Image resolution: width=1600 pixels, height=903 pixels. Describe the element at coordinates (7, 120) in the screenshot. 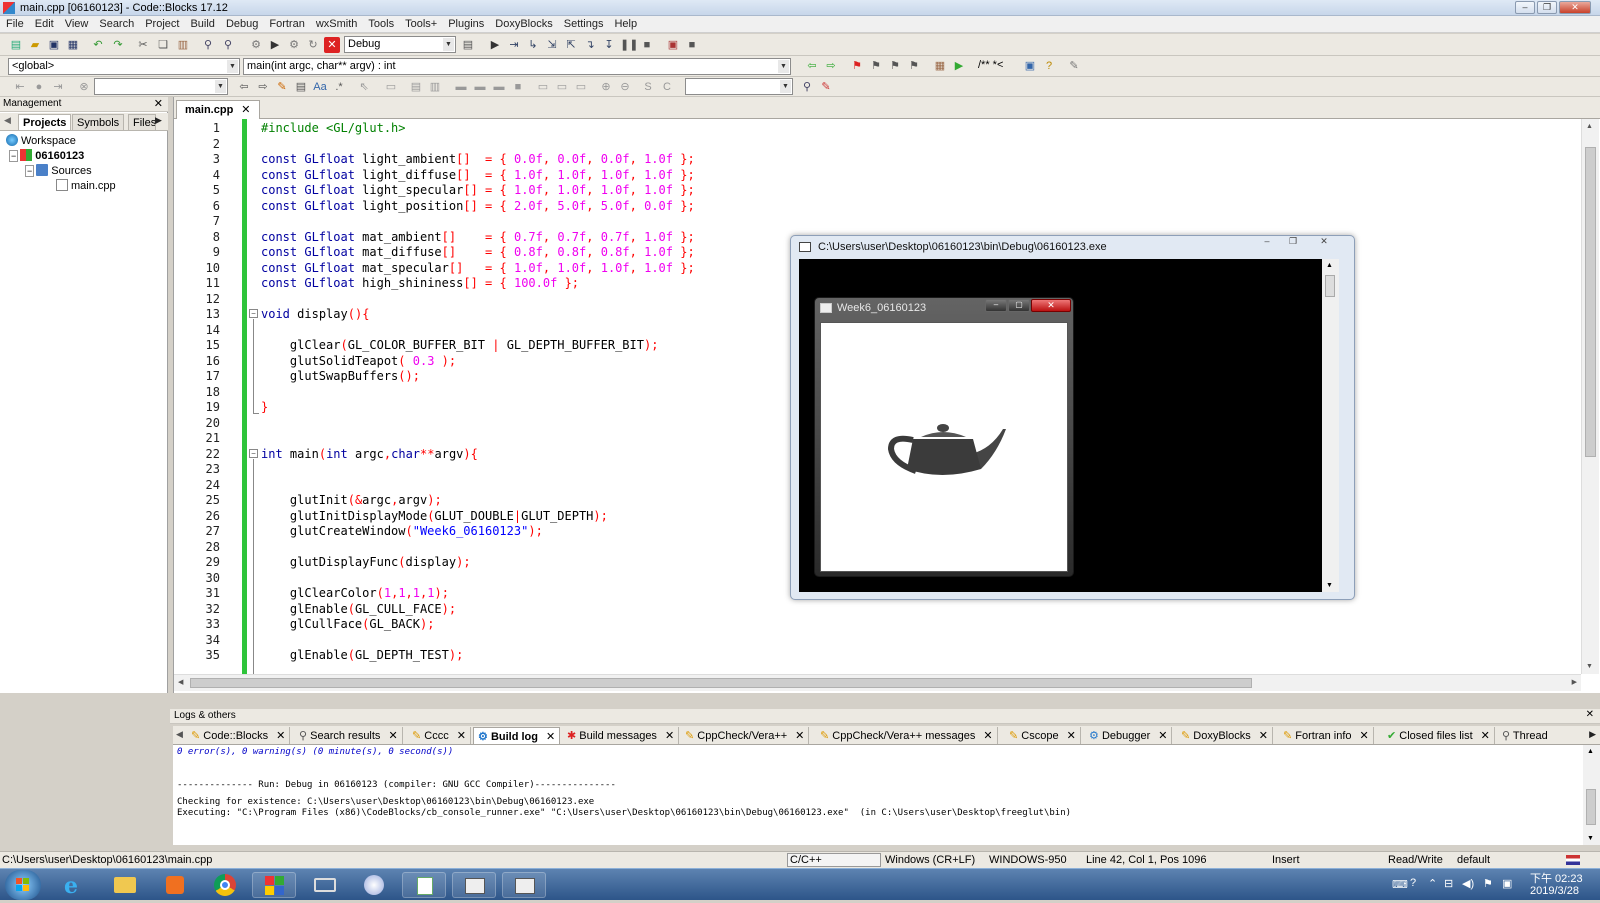

I see `chevron-left-icon: ◀` at that location.